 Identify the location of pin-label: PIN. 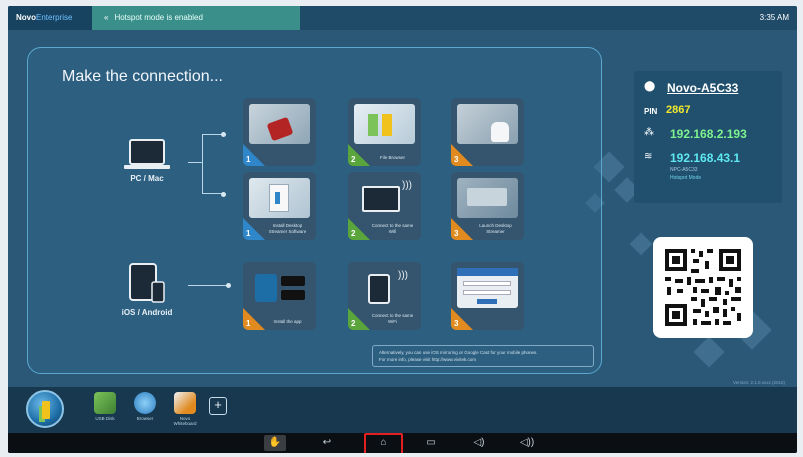
(651, 111).